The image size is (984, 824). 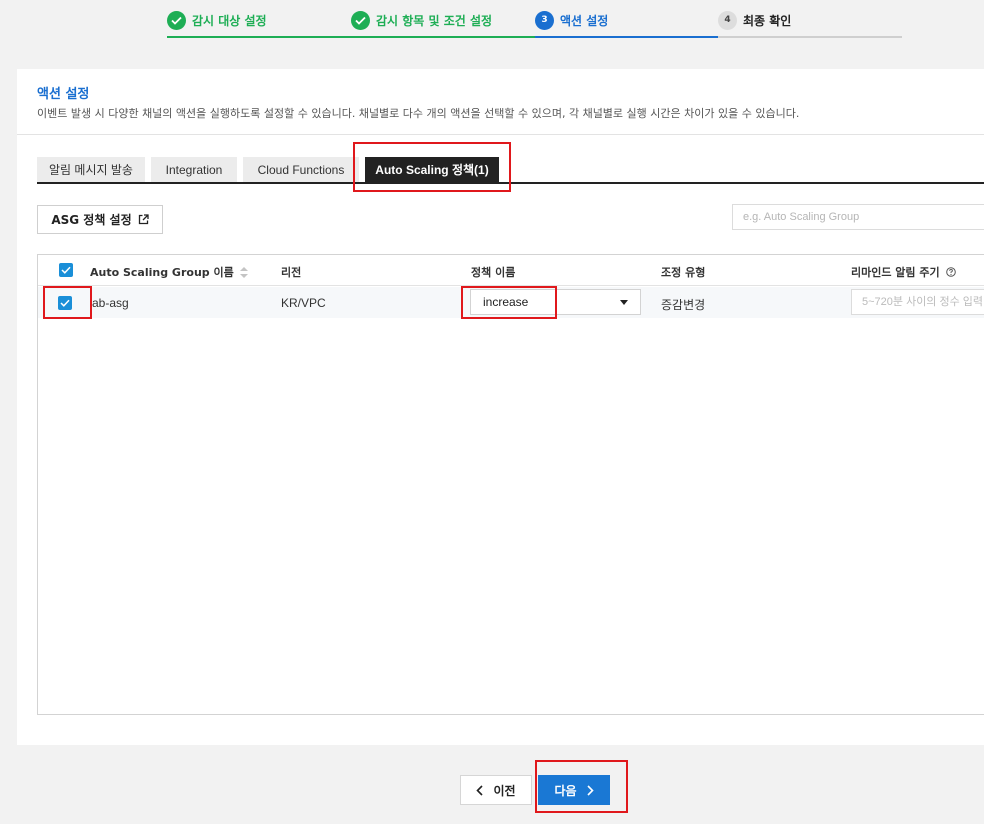 What do you see at coordinates (810, 37) in the screenshot?
I see `progress-todo-bar` at bounding box center [810, 37].